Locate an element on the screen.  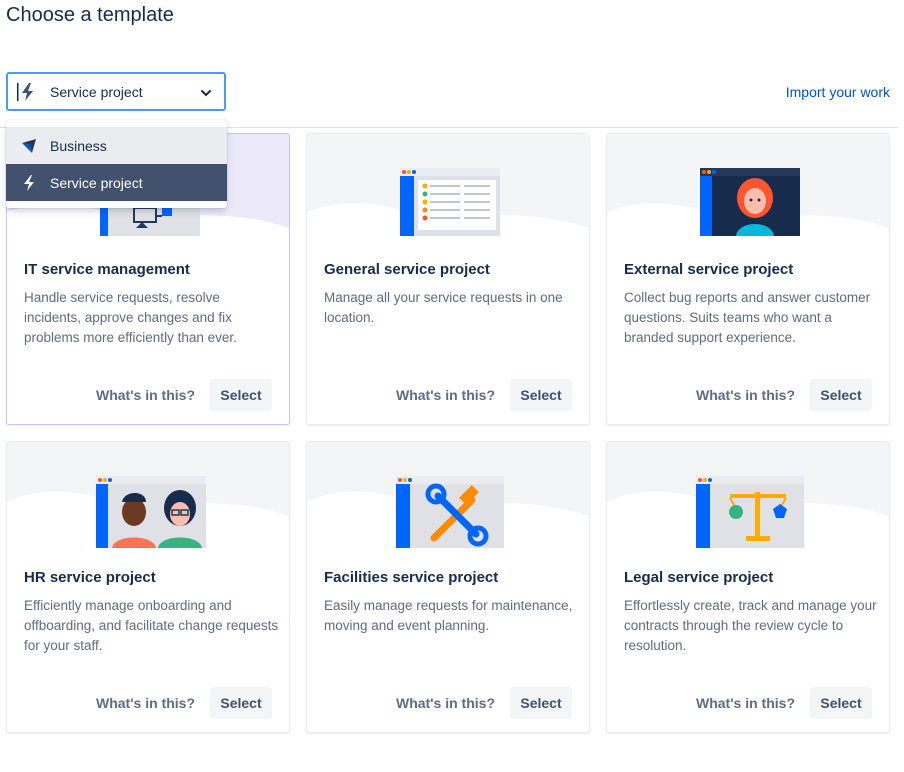
card-title: Legal service project is located at coordinates (699, 577).